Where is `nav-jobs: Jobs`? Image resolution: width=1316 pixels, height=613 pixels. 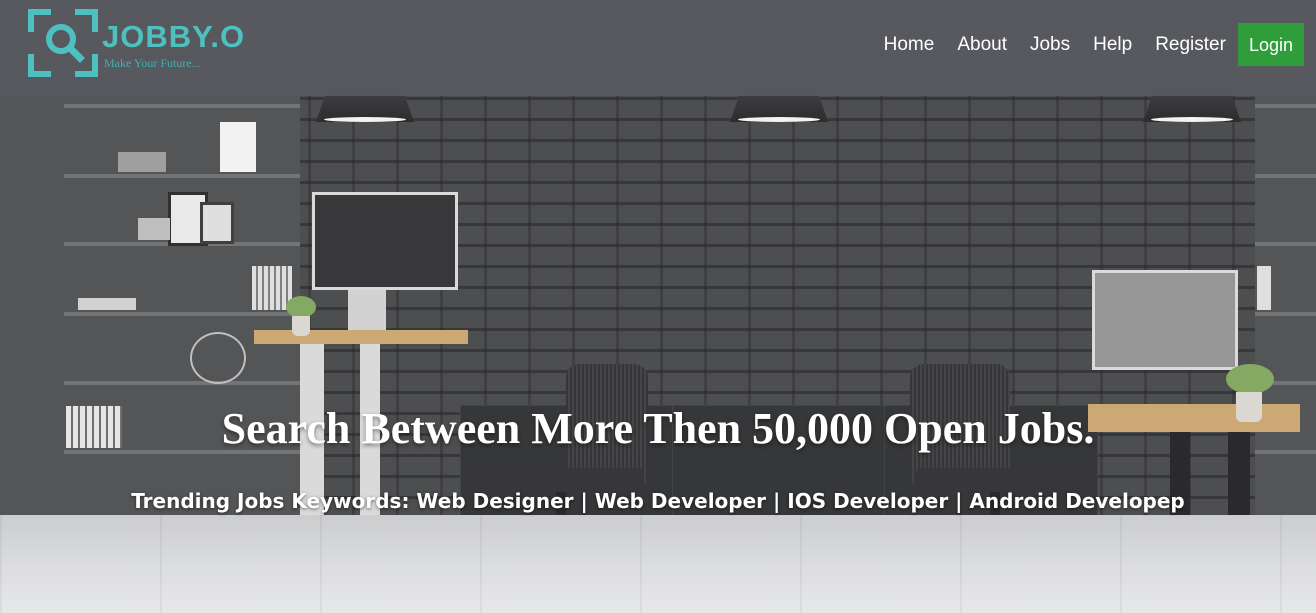 nav-jobs: Jobs is located at coordinates (1050, 44).